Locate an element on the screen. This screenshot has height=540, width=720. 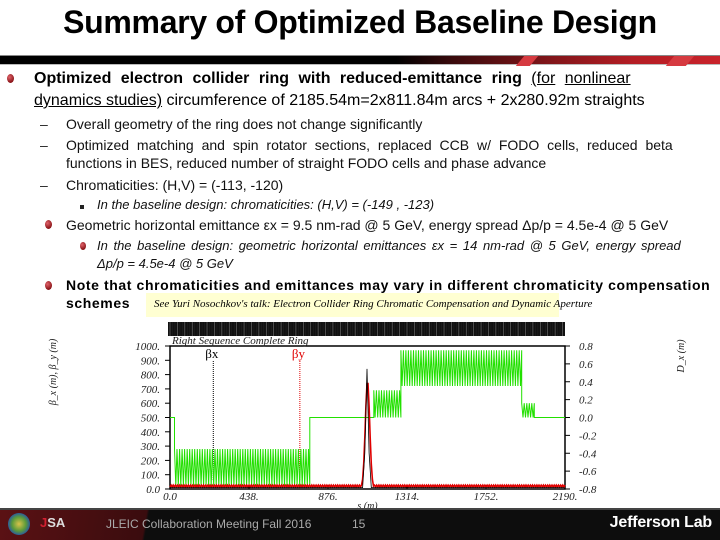
jefferson-lab-logo: Jefferson Lab is located at coordinates (661, 522).